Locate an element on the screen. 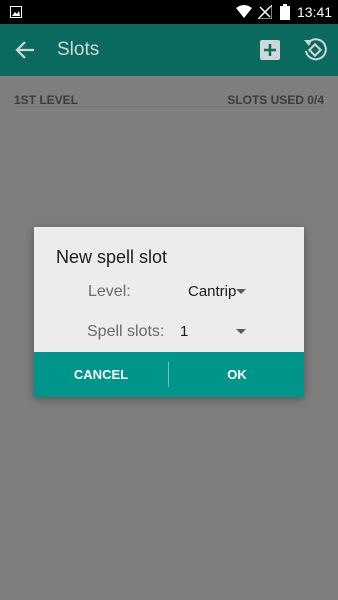 The image size is (338, 600). level-label: Level: is located at coordinates (109, 291).